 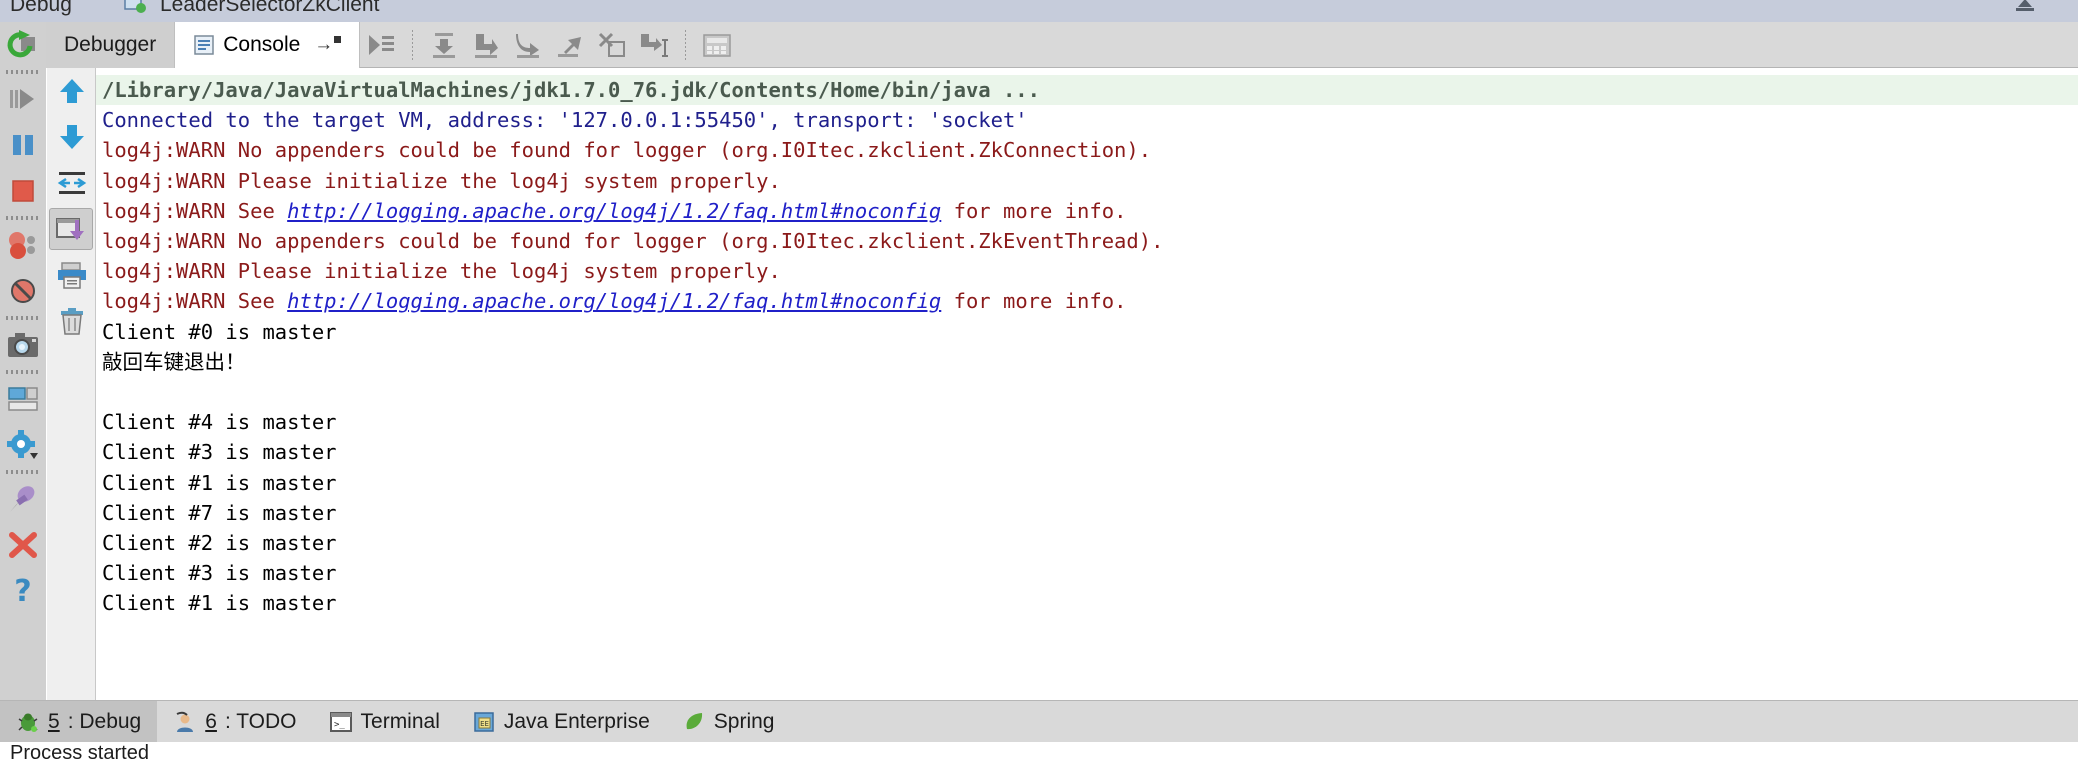 I want to click on tool-window-tab-todo: 6: TODO, so click(x=234, y=721).